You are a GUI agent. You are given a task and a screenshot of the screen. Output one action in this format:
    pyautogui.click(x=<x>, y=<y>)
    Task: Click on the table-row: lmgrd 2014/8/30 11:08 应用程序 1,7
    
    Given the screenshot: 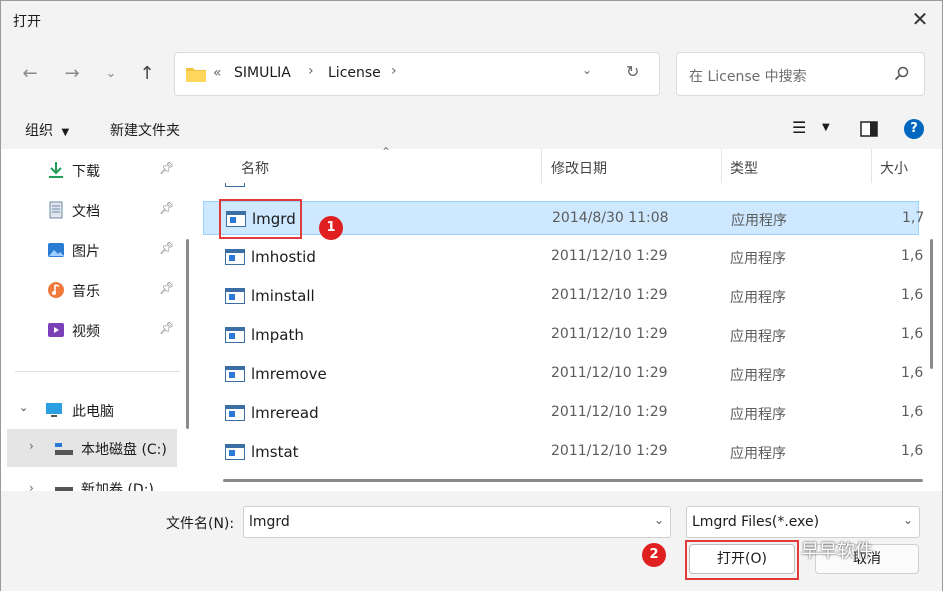 What is the action you would take?
    pyautogui.click(x=563, y=218)
    